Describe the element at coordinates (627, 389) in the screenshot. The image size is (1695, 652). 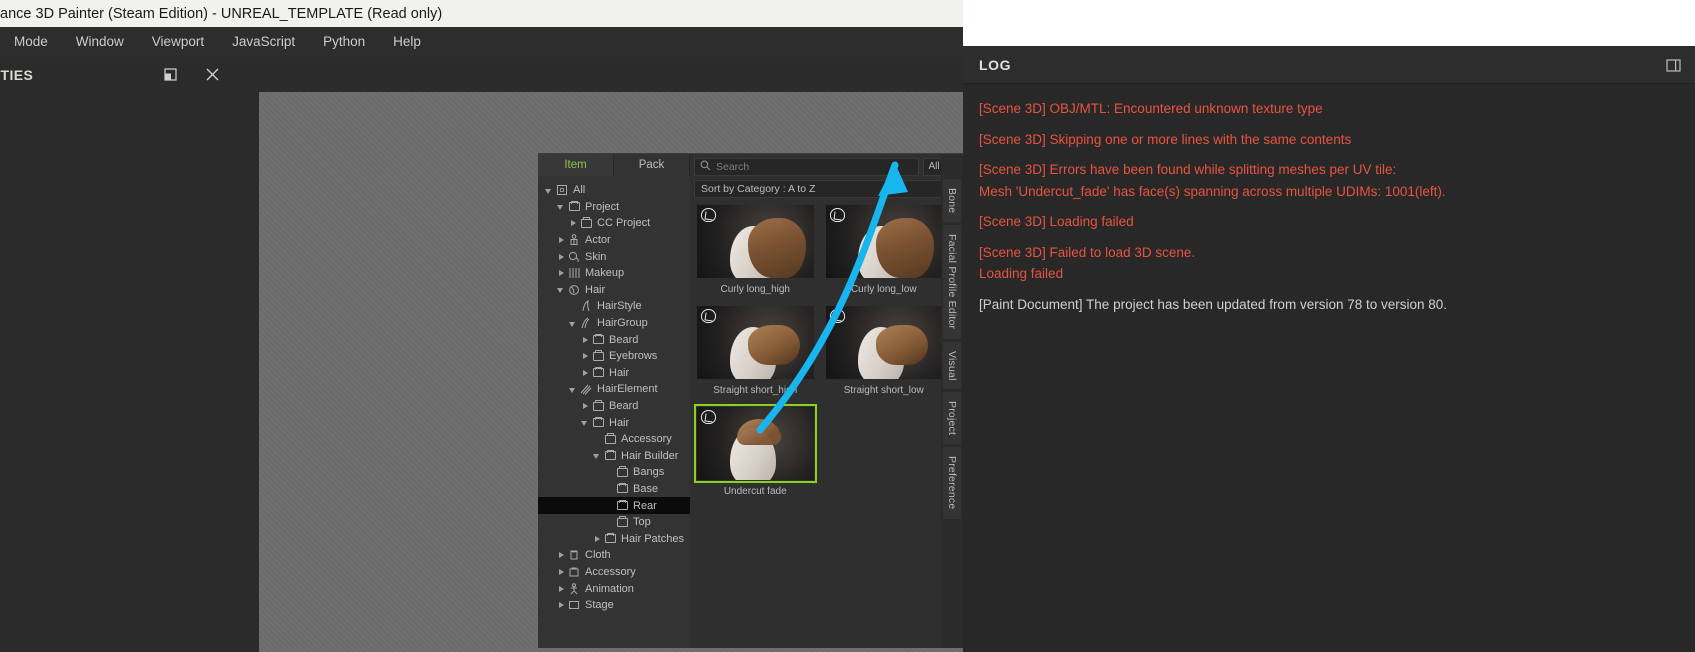
I see `tree-item-label: HairElement` at that location.